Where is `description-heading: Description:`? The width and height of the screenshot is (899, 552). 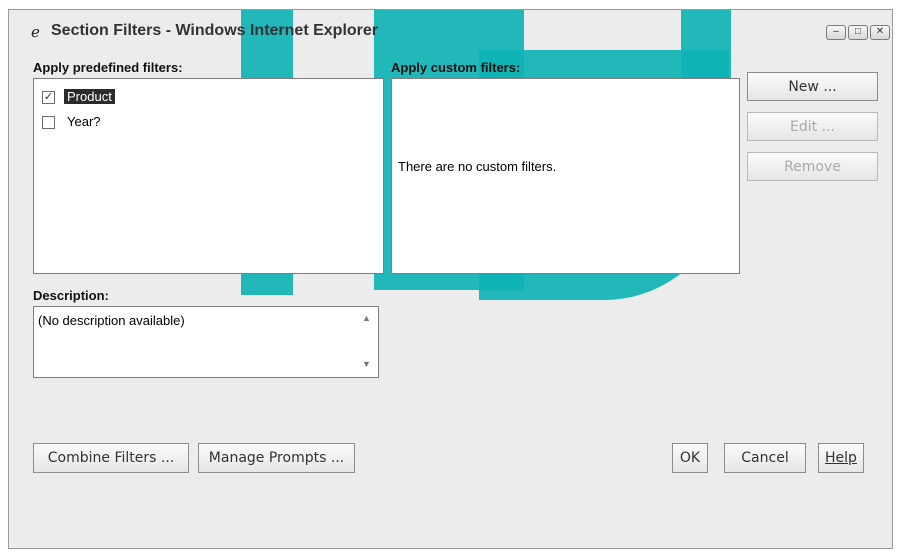
description-heading: Description: is located at coordinates (71, 295).